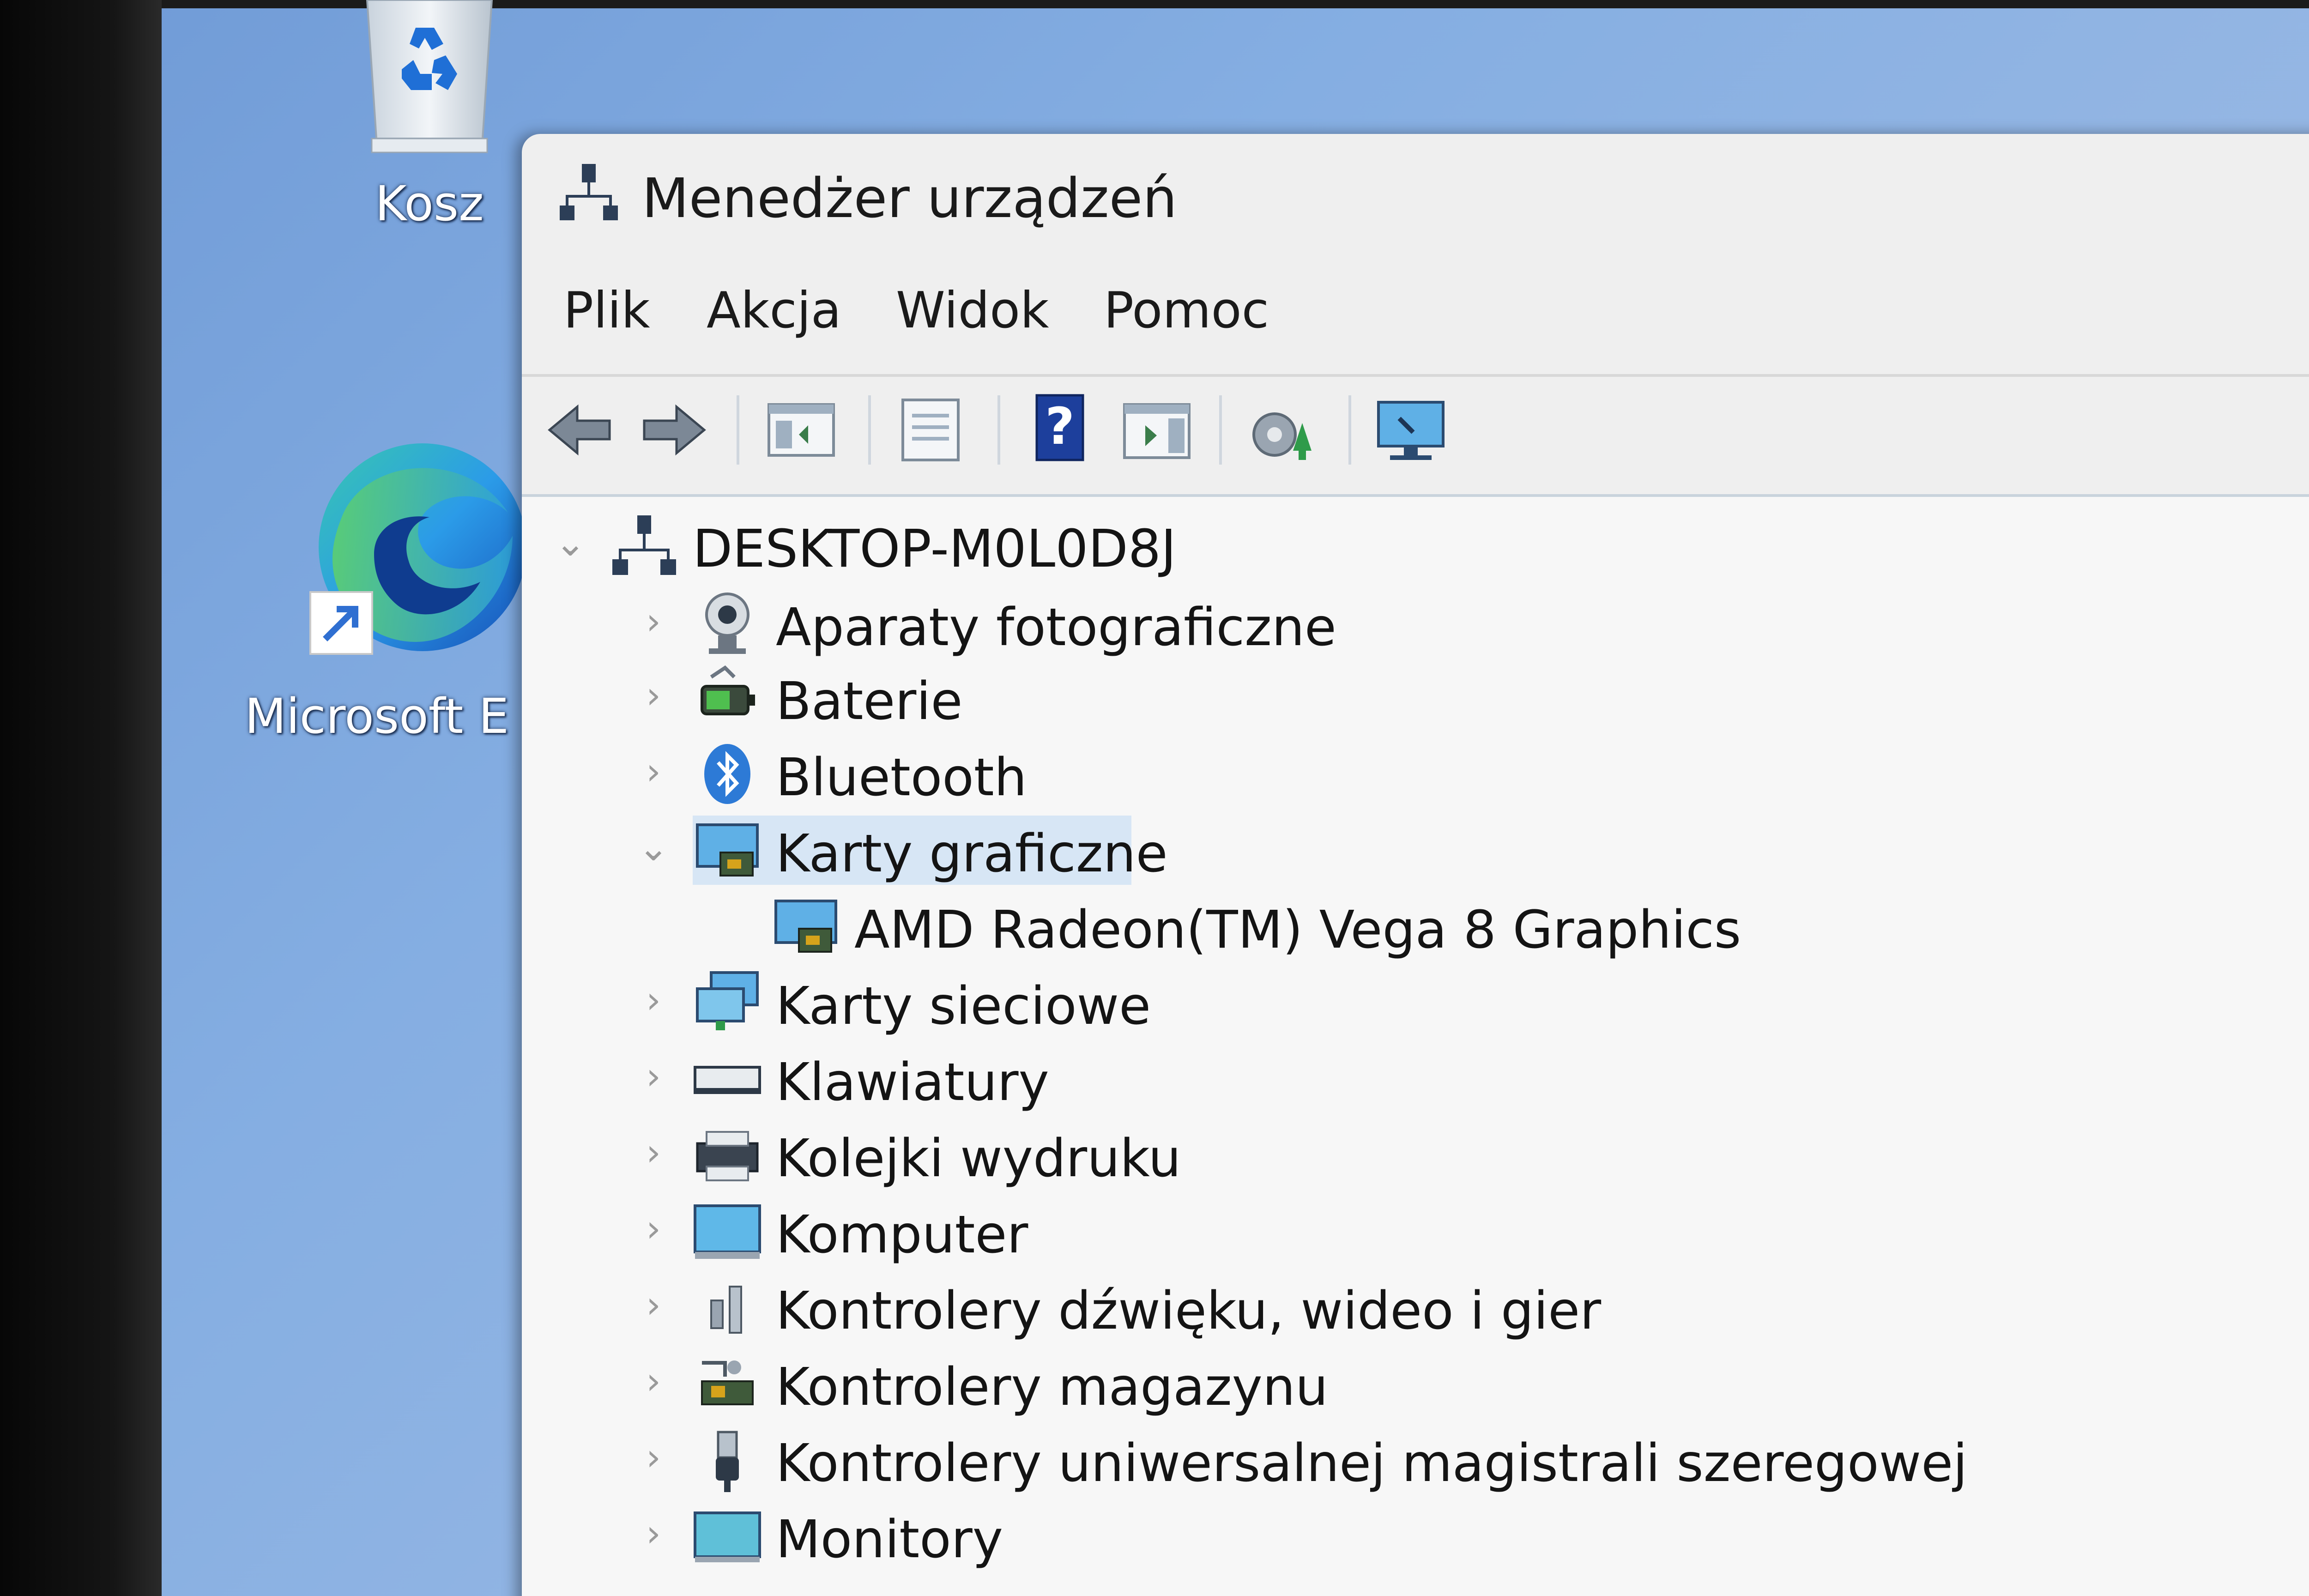  Describe the element at coordinates (1233, 1155) in the screenshot. I see `tree-item-print-queues: › Kolejki wydruku` at that location.